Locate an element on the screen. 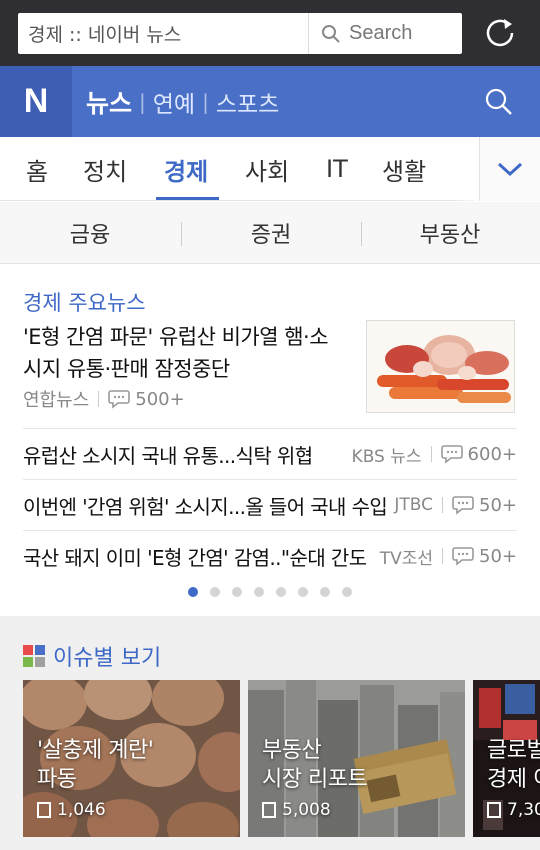  header-search-icon is located at coordinates (499, 102).